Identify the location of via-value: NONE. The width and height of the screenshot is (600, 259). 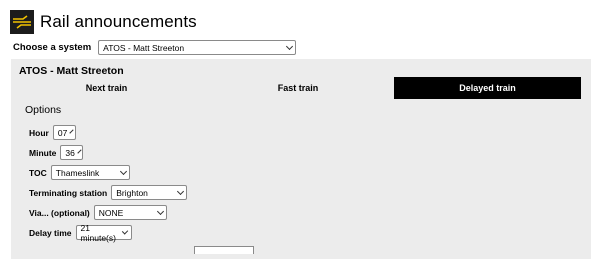
(111, 212).